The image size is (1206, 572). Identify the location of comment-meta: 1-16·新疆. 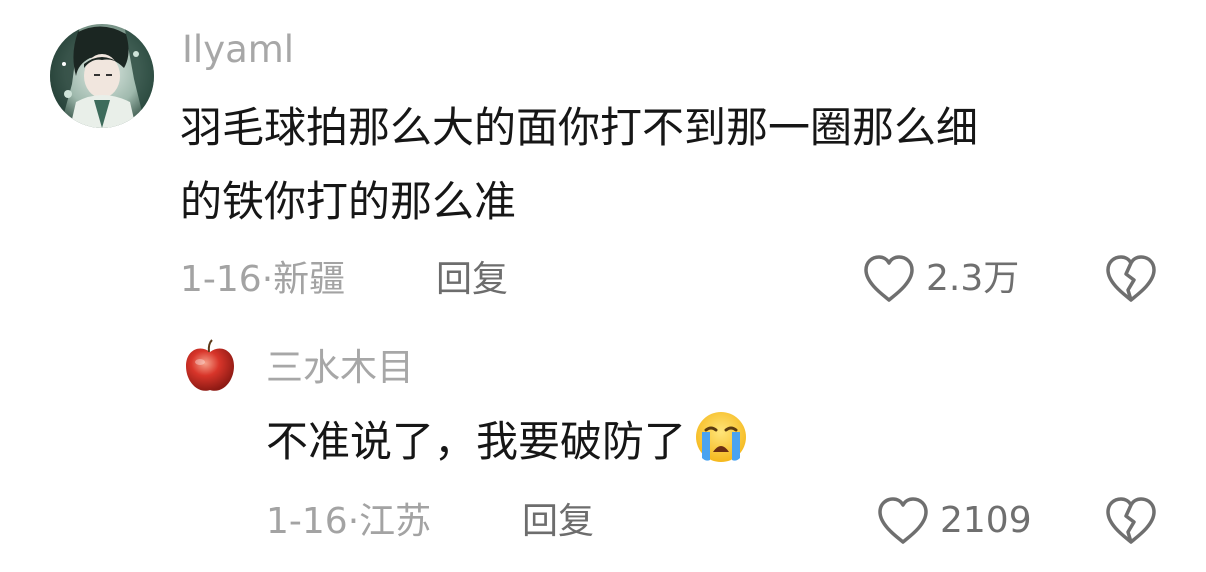
(262, 280).